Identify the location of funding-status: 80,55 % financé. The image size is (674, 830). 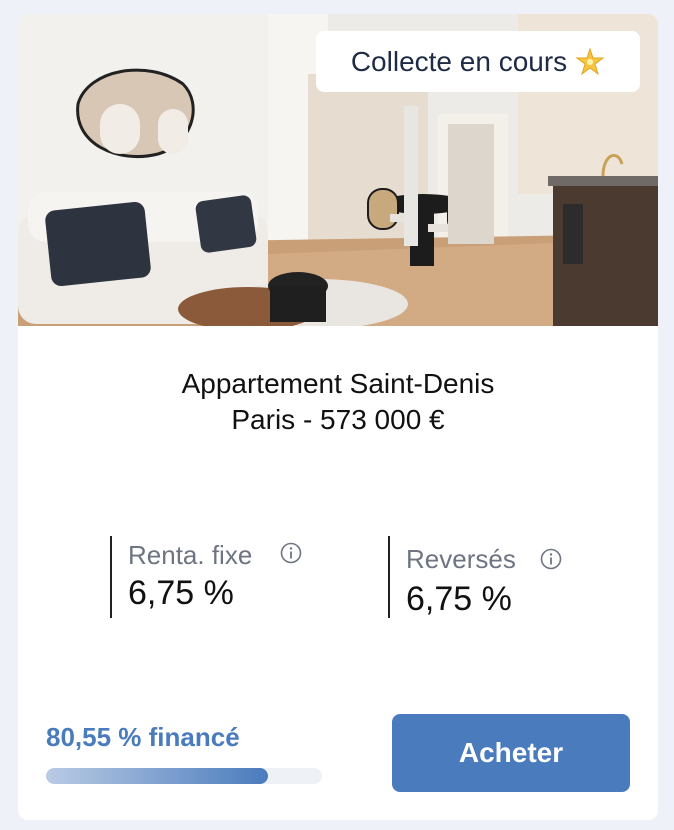
(143, 737).